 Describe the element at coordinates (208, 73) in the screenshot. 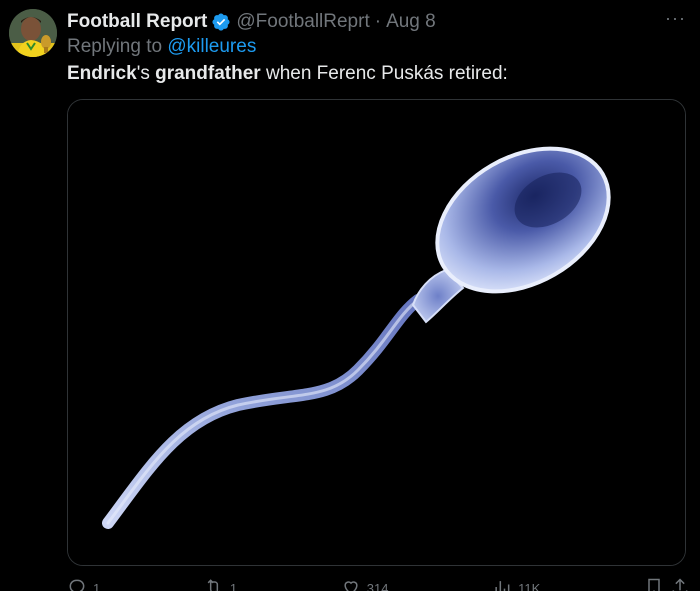

I see `tweet-text-bold-word: grandfather` at that location.